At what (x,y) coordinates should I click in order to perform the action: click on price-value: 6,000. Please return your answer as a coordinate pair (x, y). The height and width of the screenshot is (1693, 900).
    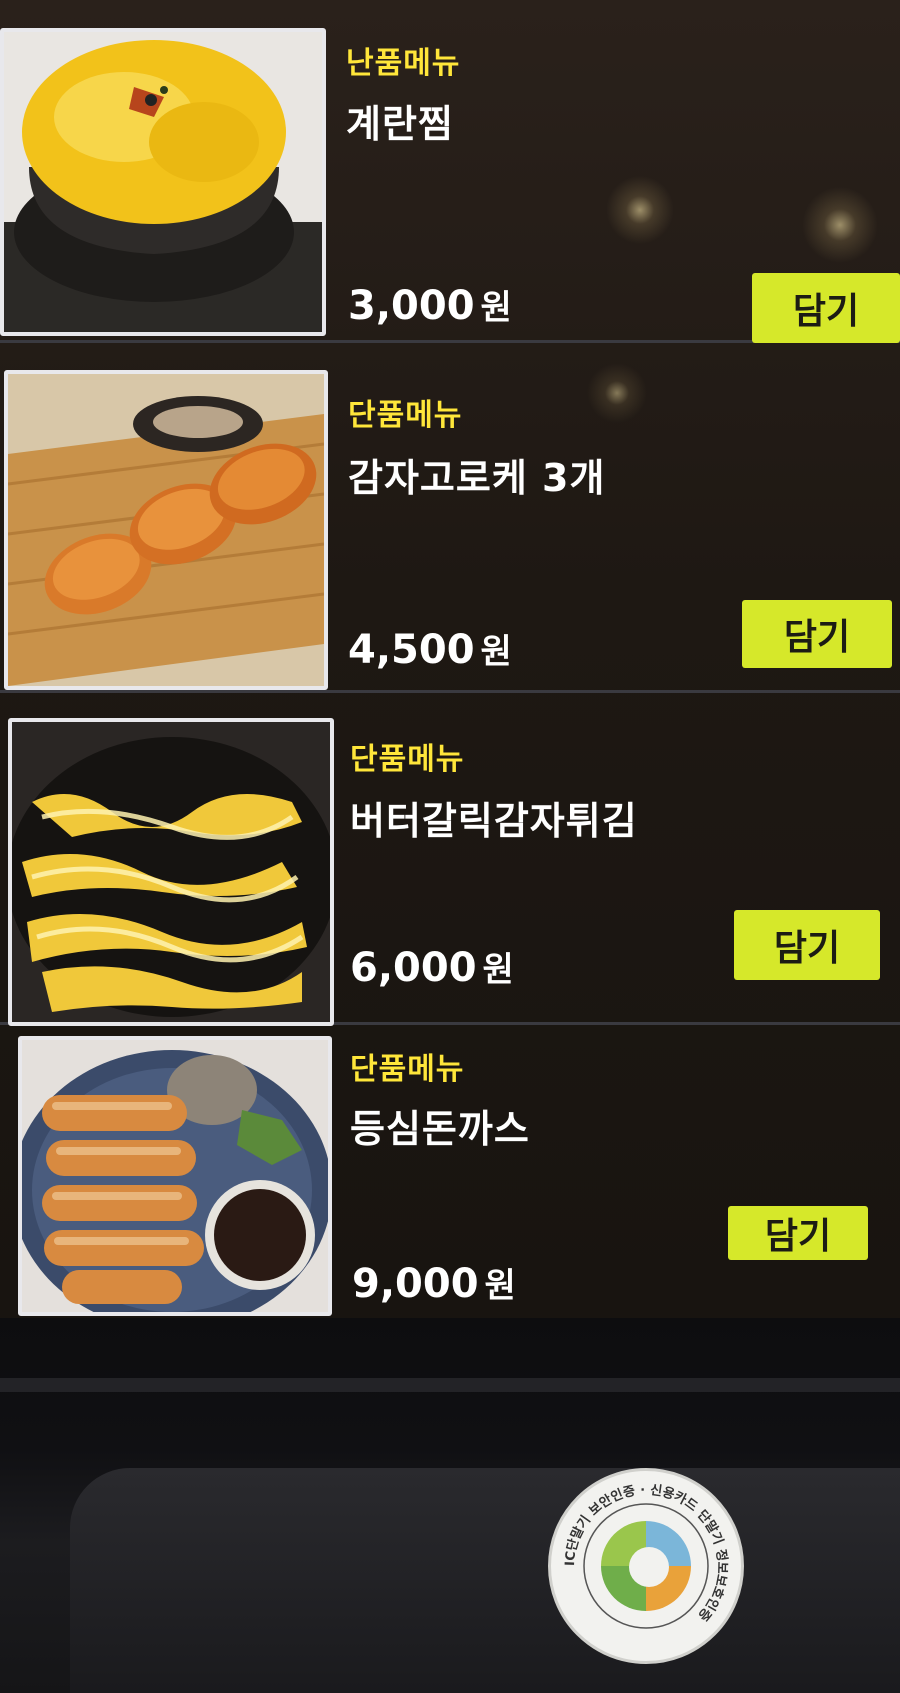
    Looking at the image, I should click on (413, 968).